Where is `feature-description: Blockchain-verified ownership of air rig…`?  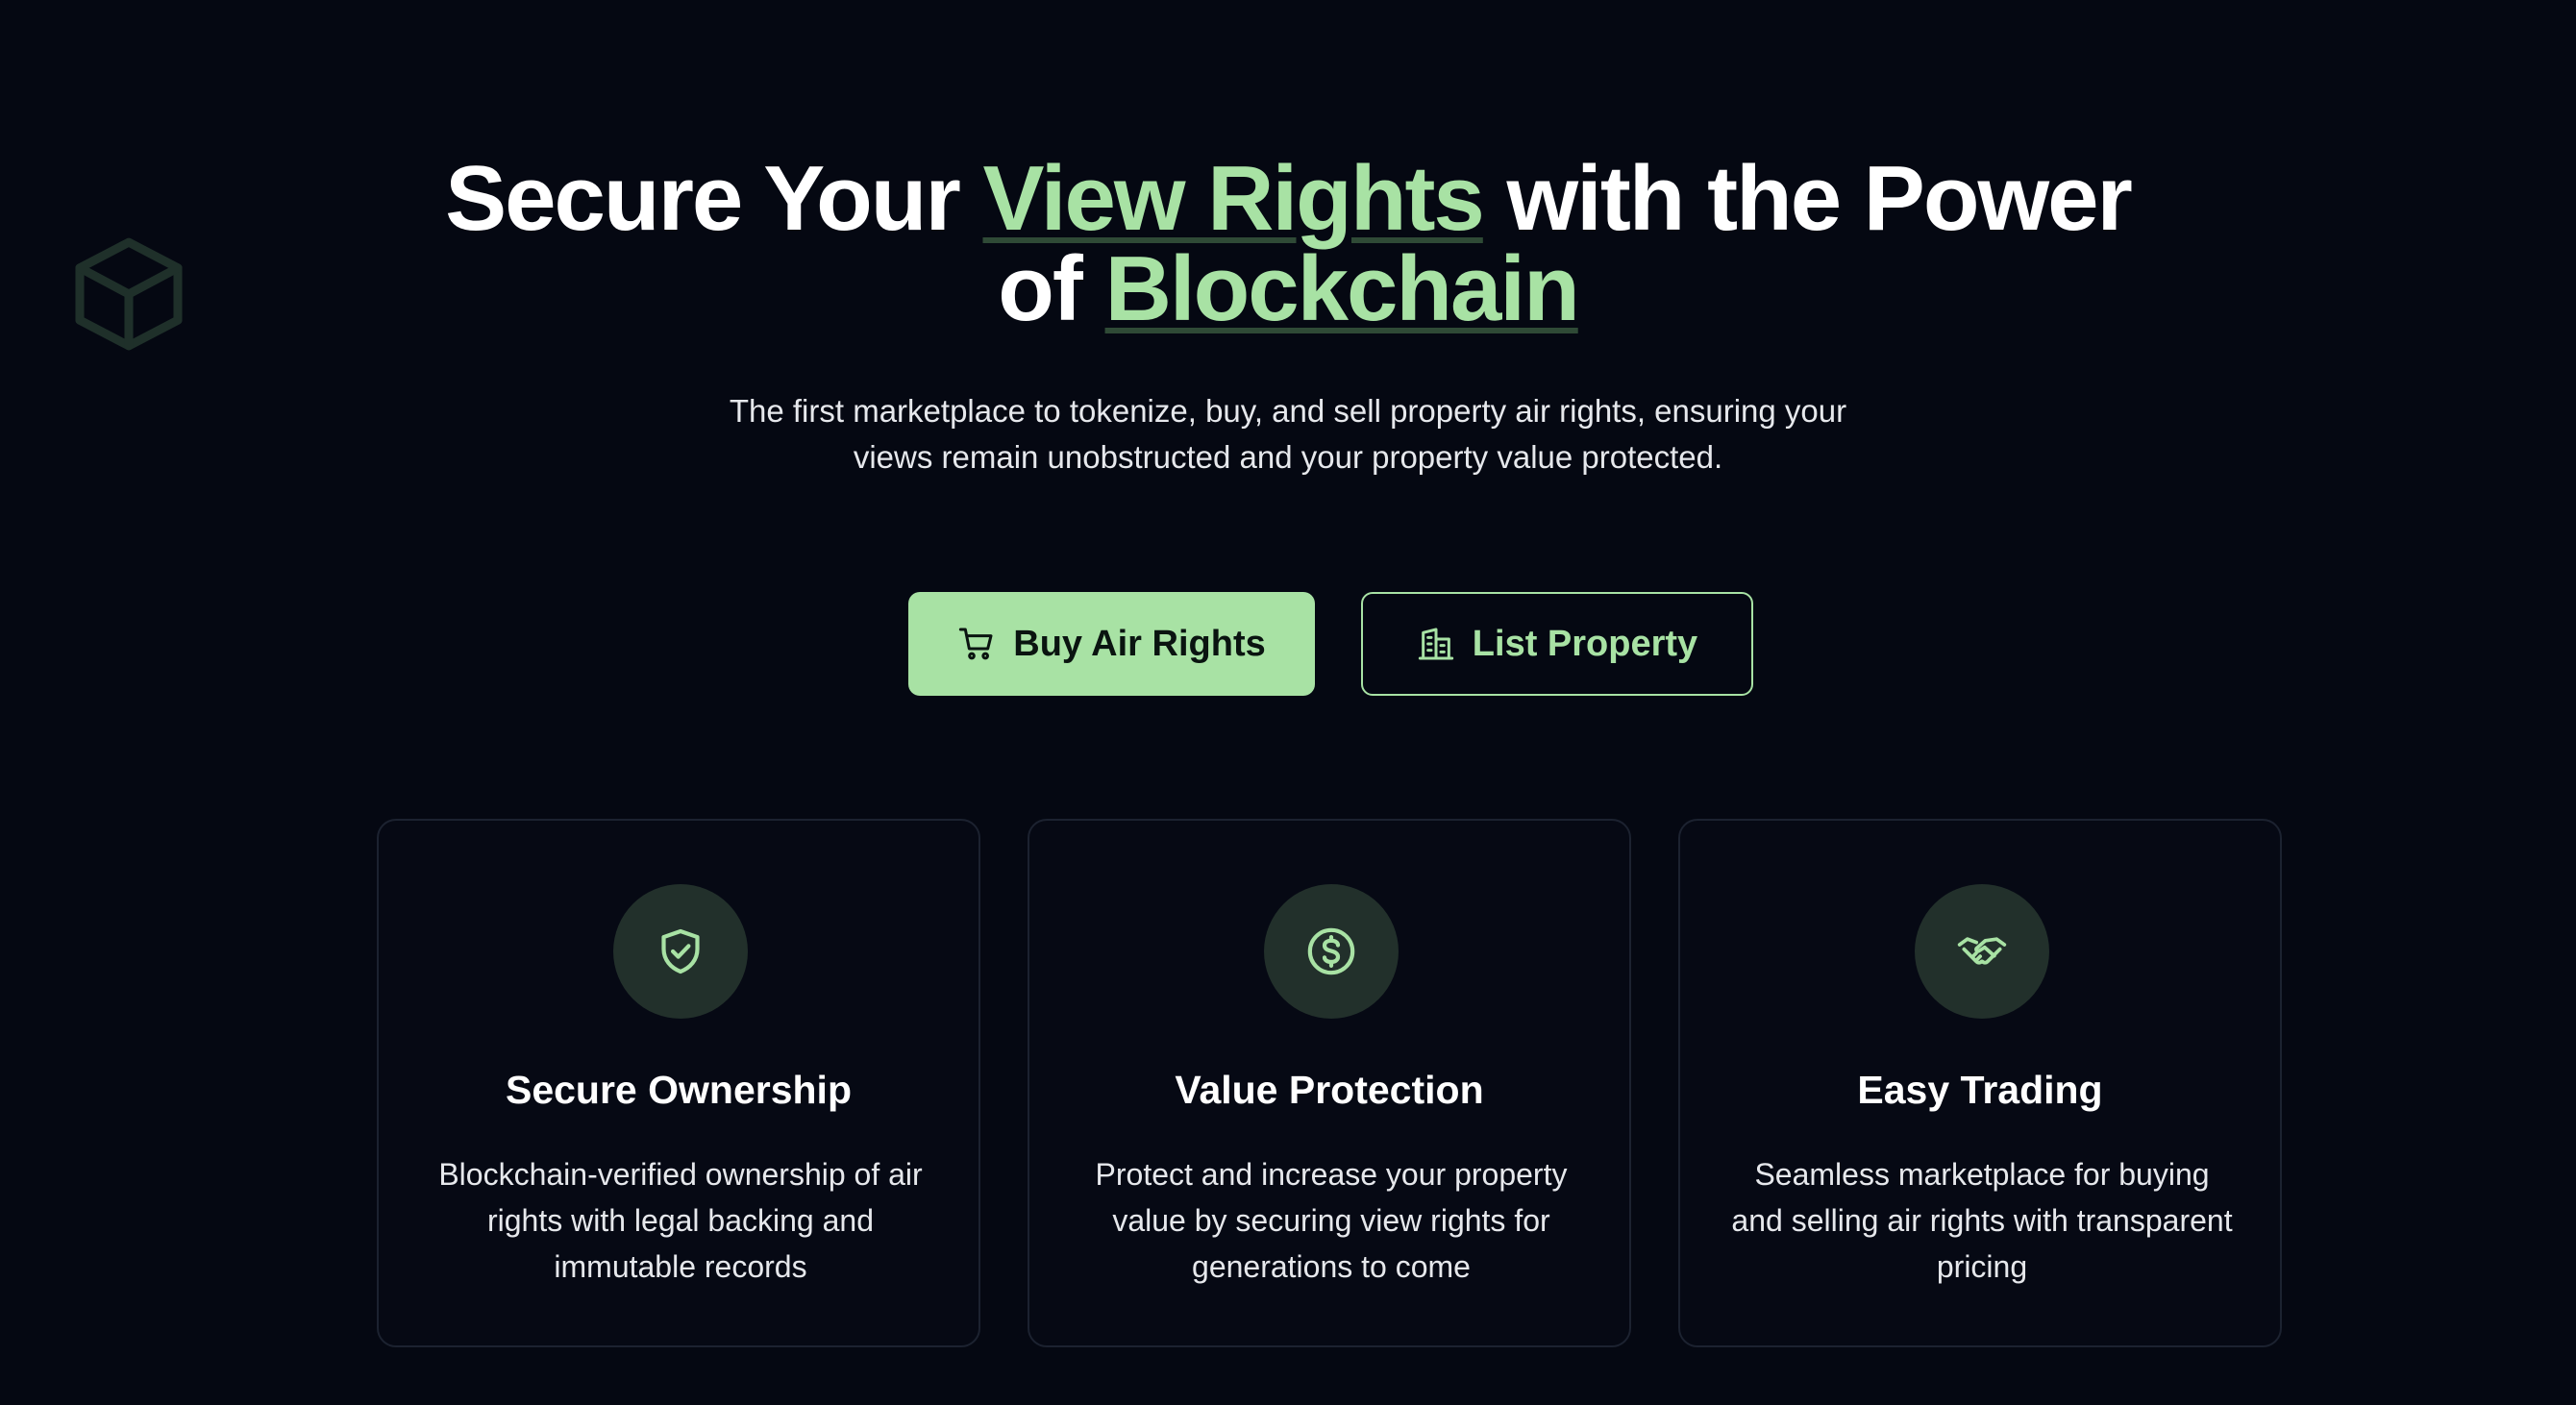
feature-description: Blockchain-verified ownership of air rig… is located at coordinates (680, 1221).